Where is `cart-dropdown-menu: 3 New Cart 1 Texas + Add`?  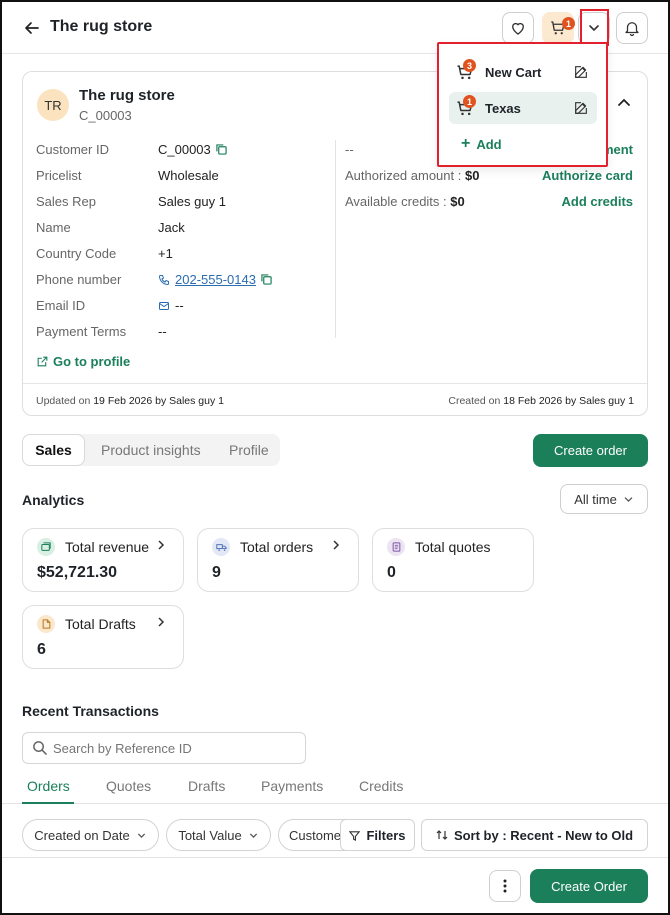 cart-dropdown-menu: 3 New Cart 1 Texas + Add is located at coordinates (522, 104).